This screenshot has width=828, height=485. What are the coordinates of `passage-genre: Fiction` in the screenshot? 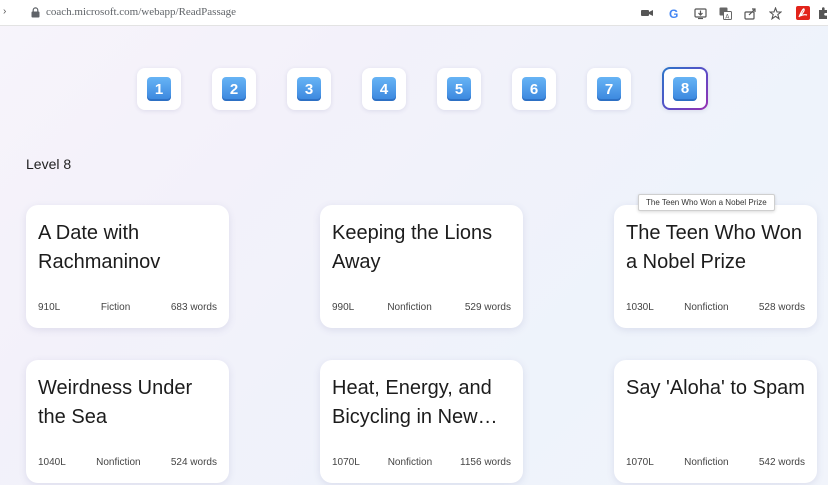 It's located at (115, 307).